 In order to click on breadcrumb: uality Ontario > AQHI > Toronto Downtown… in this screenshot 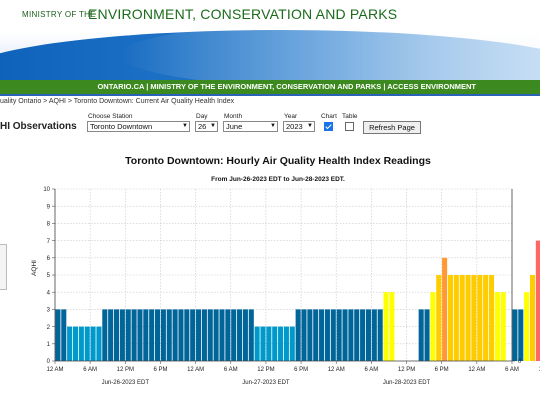, I will do `click(117, 101)`.